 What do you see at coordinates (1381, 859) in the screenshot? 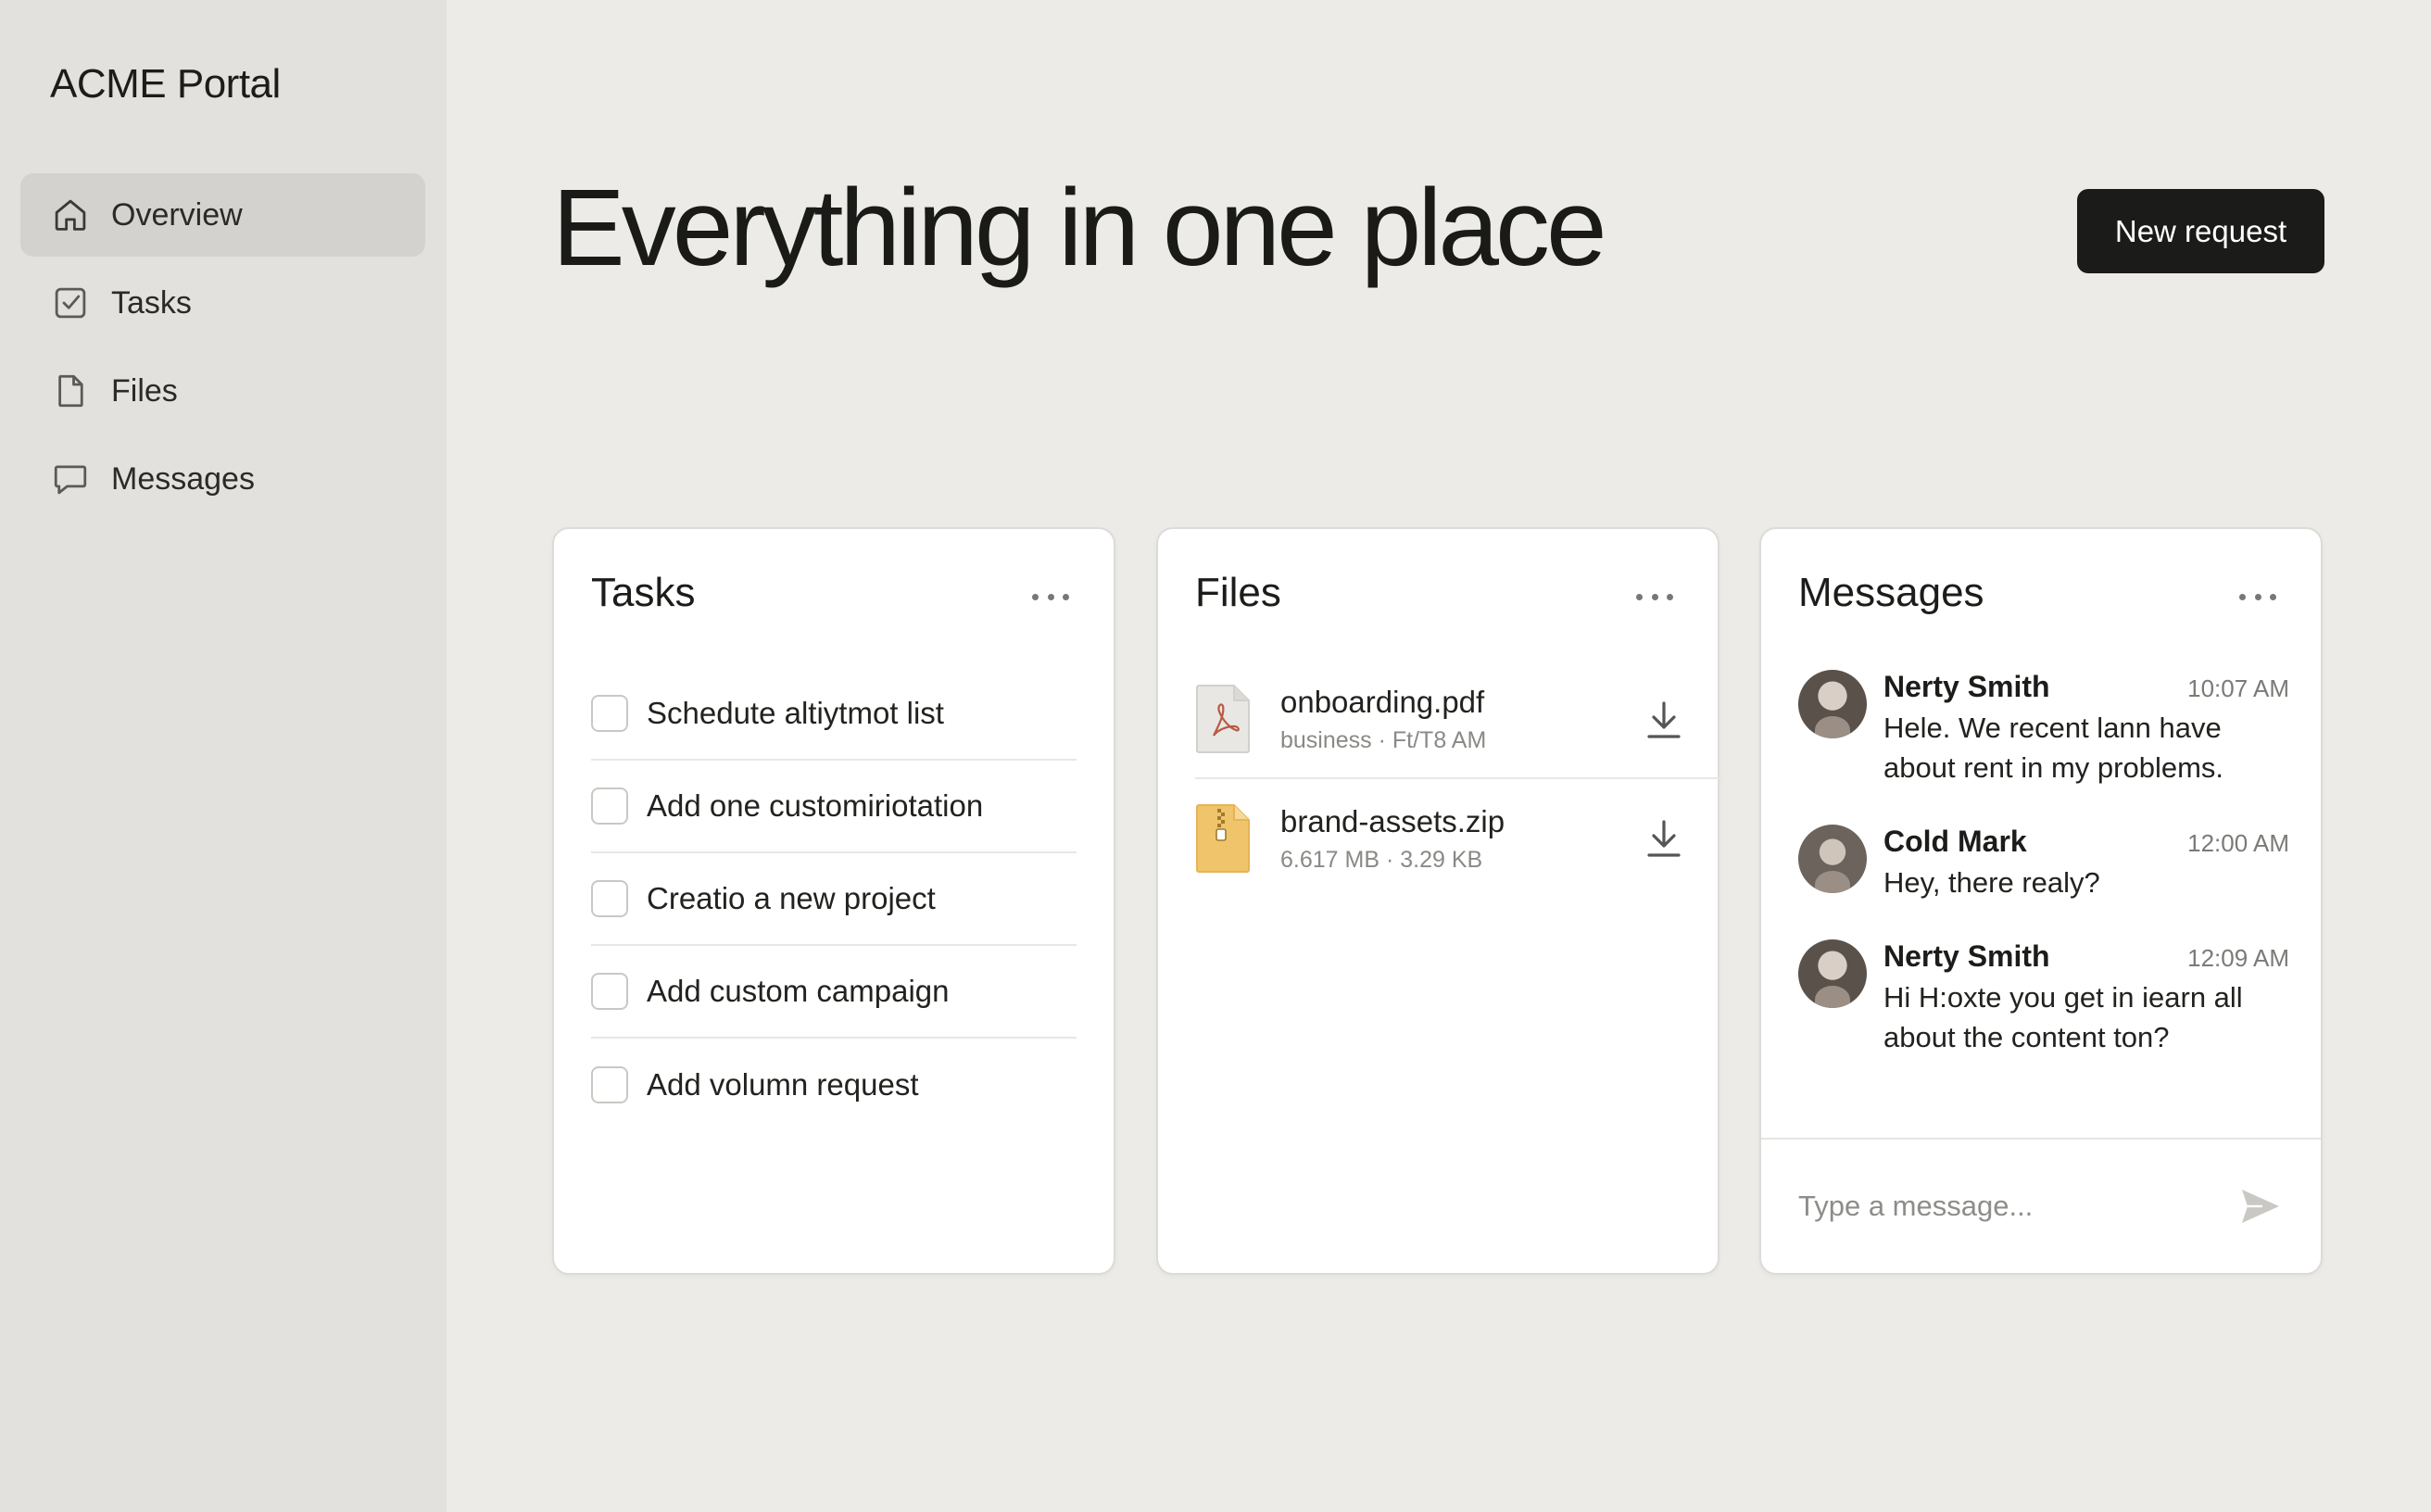
I see `file-meta: 6.617 MB · 3.29 KB` at bounding box center [1381, 859].